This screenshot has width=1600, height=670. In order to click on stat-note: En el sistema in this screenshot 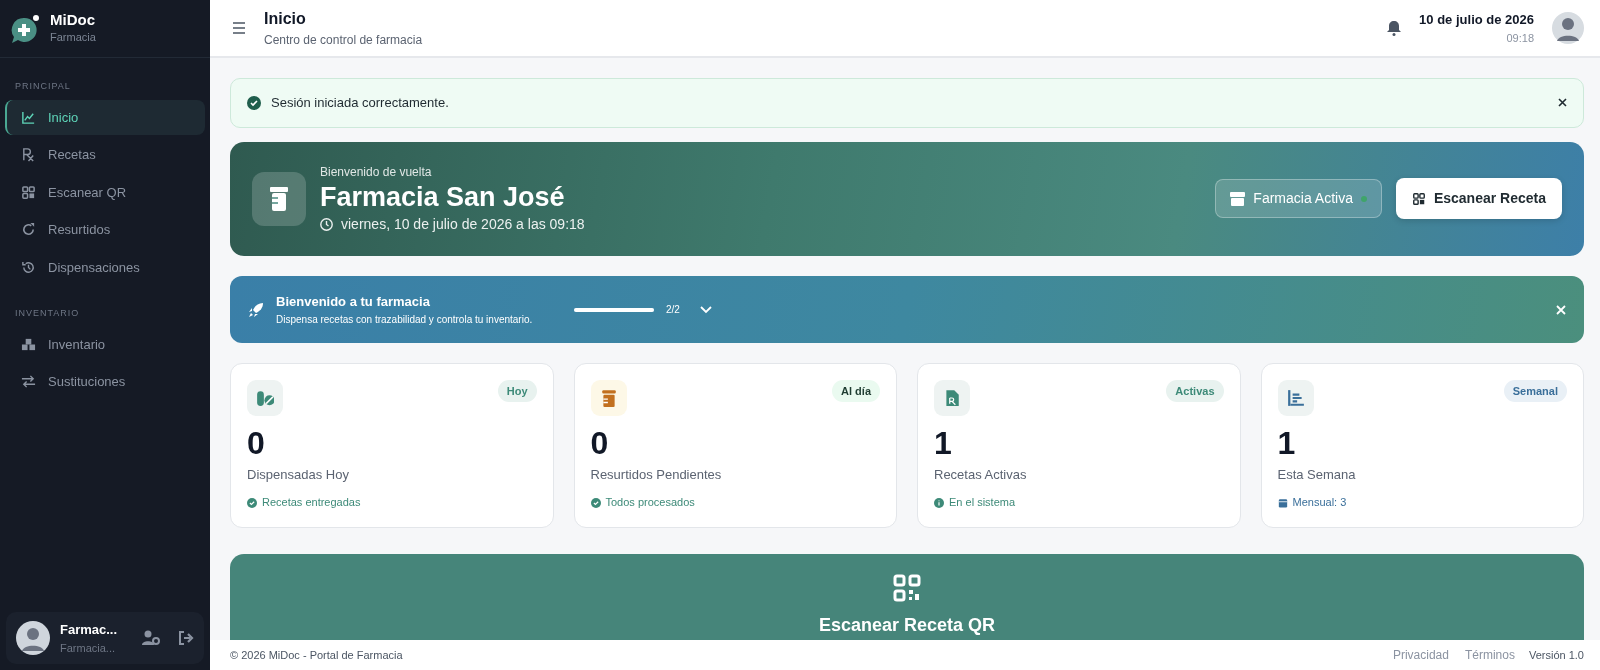, I will do `click(982, 503)`.